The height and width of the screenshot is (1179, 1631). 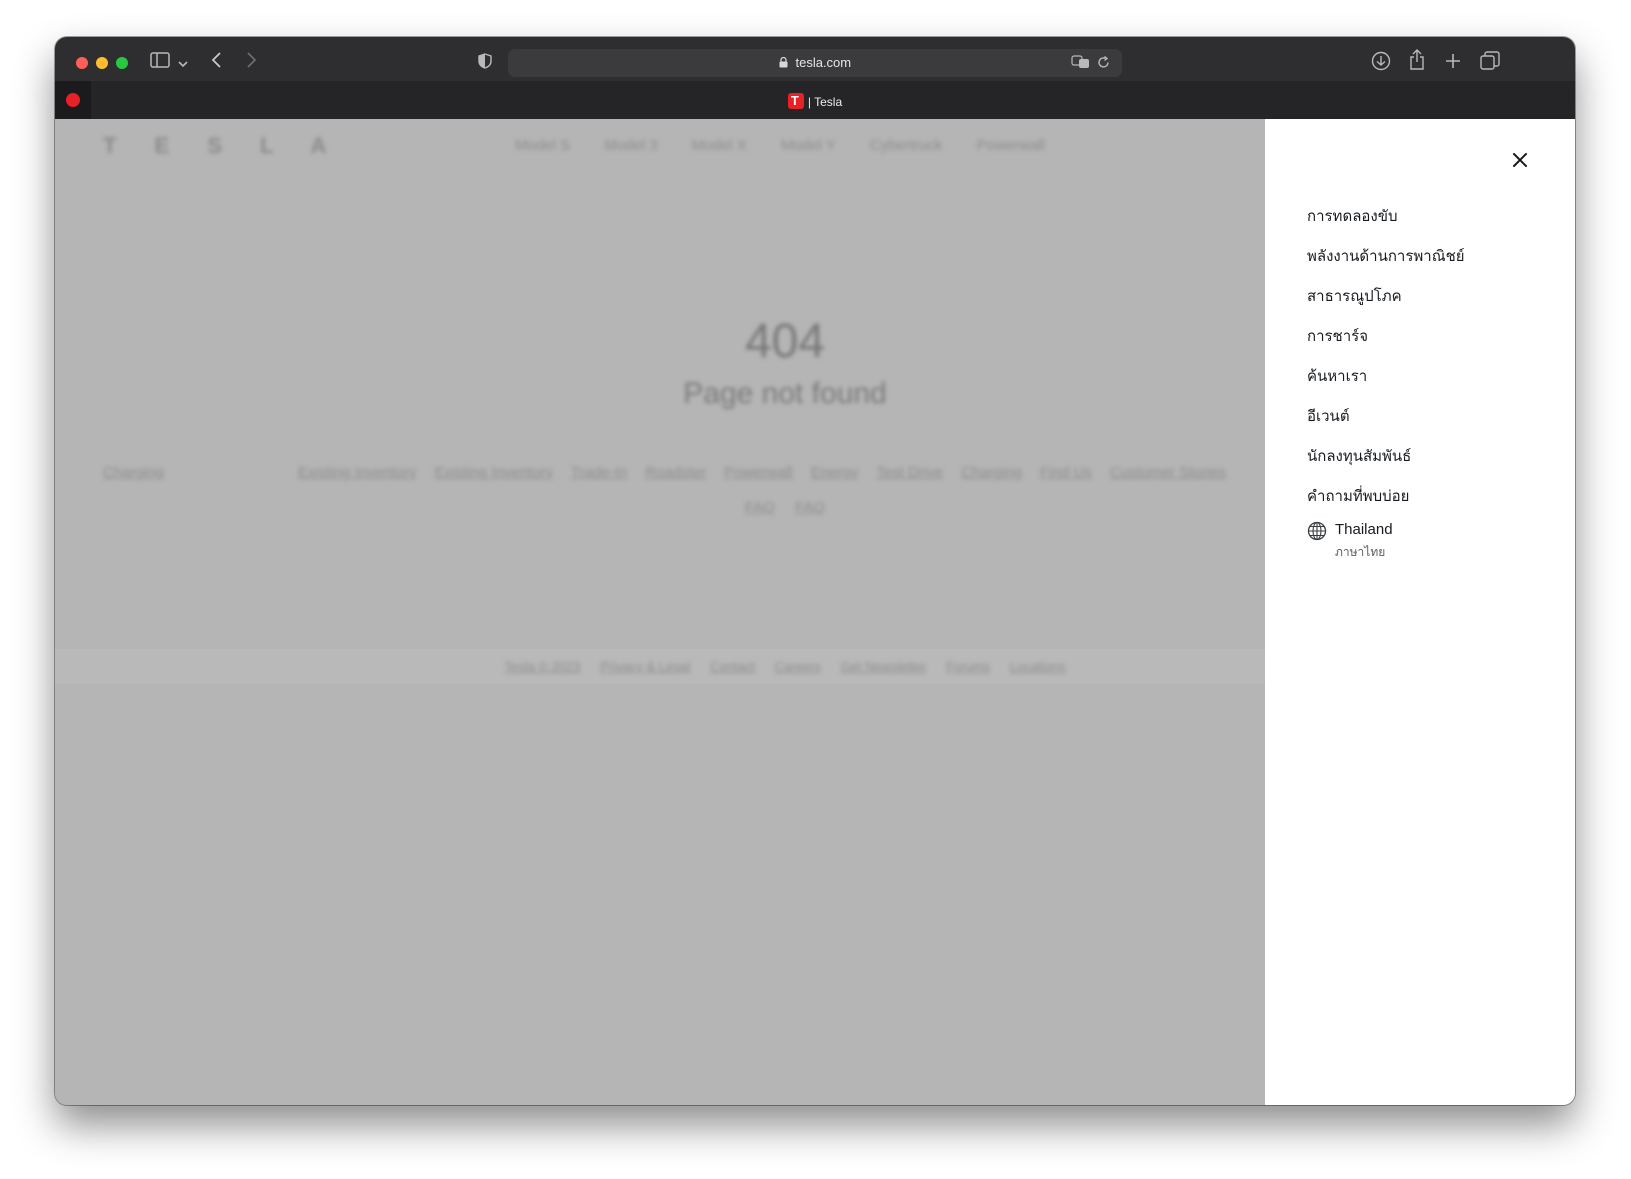 I want to click on url-text: tesla.com, so click(x=823, y=62).